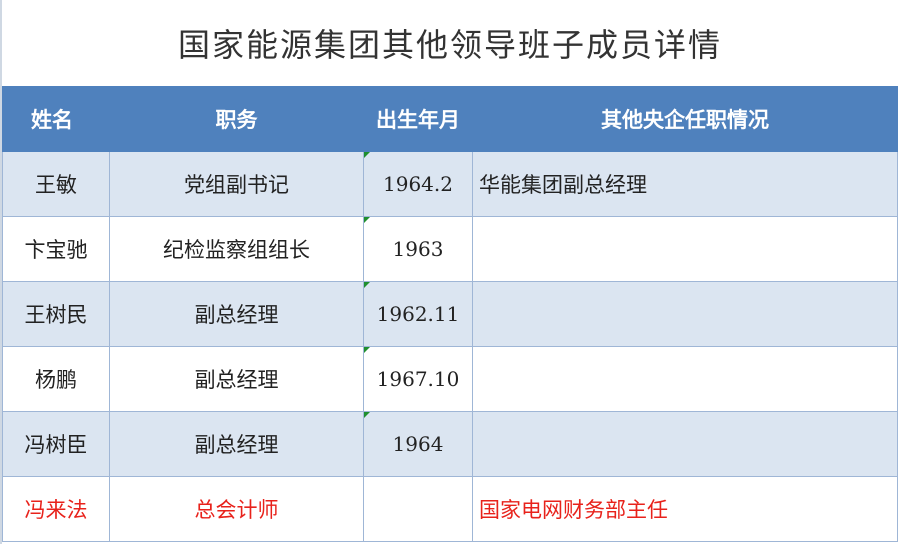 The width and height of the screenshot is (900, 544). I want to click on cell-birth: 1967.10, so click(418, 379).